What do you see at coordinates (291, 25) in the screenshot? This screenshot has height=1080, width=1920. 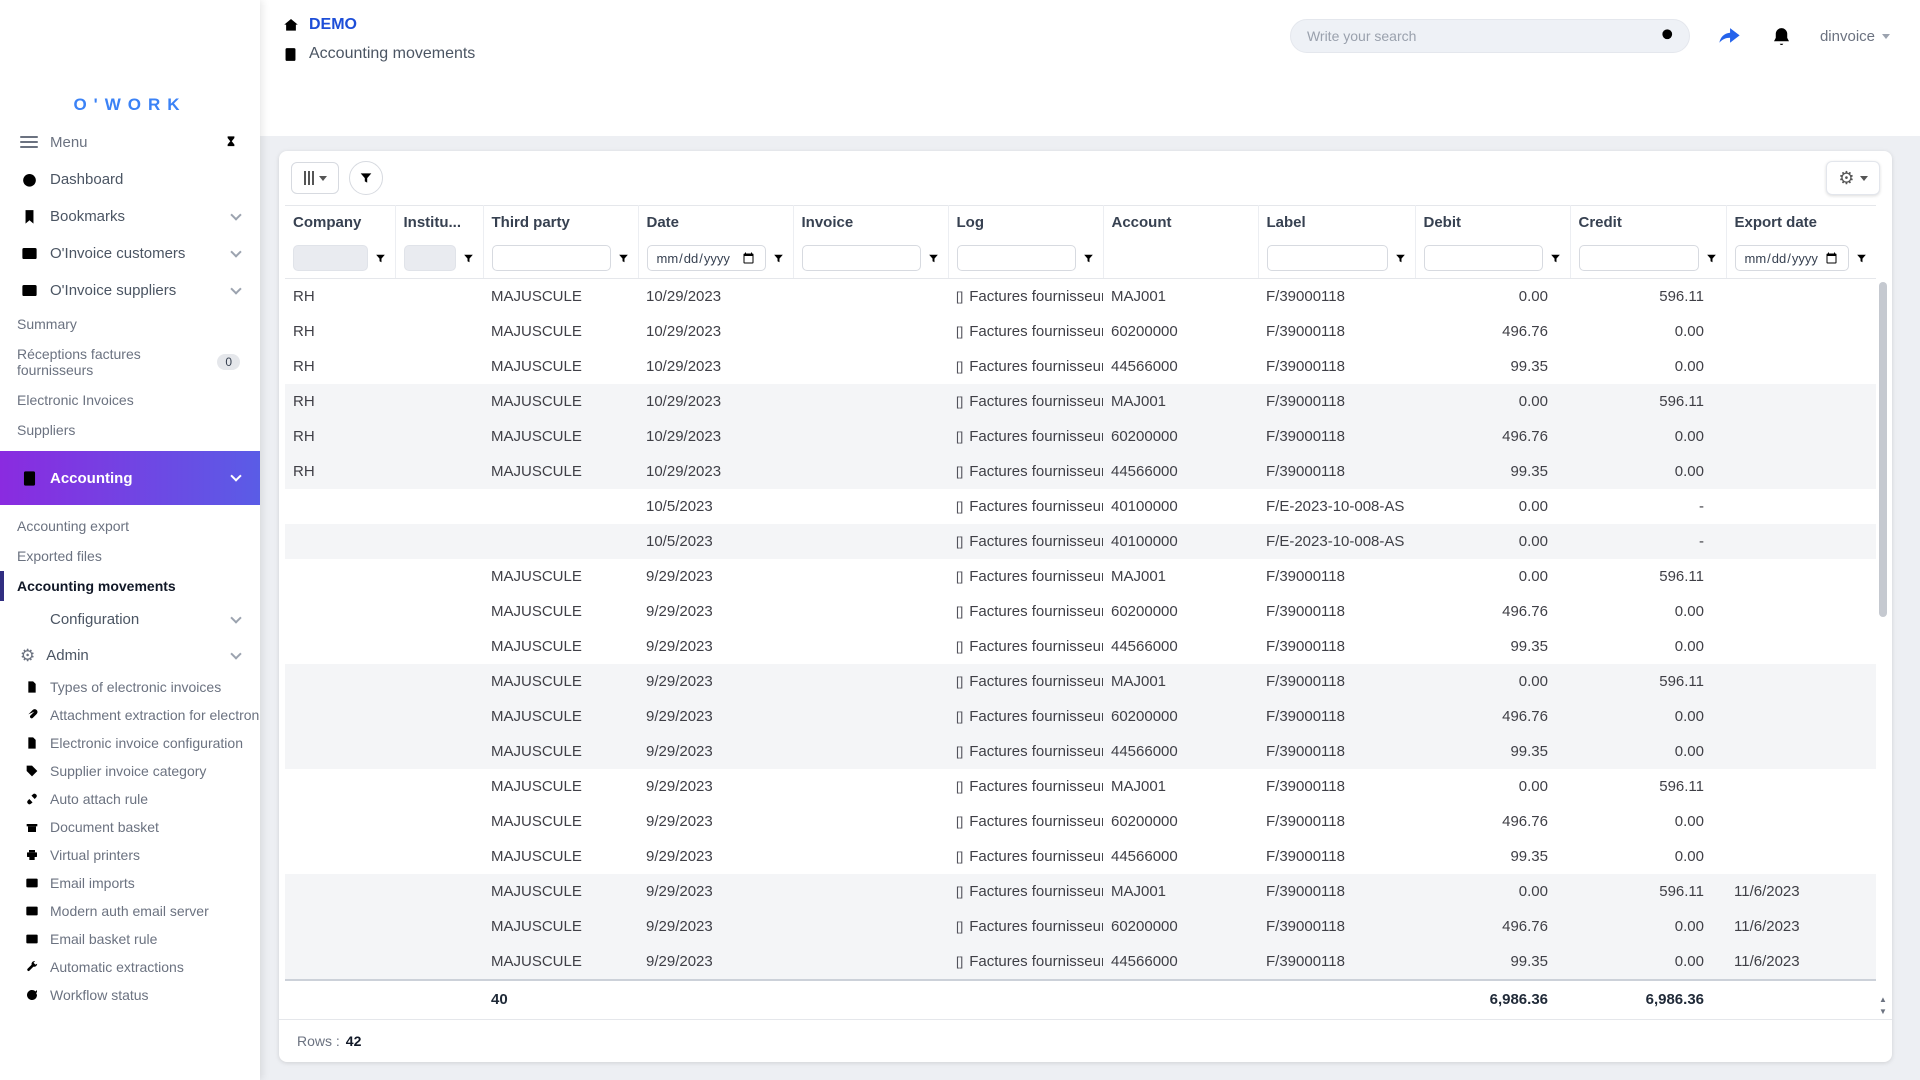 I see `home-icon` at bounding box center [291, 25].